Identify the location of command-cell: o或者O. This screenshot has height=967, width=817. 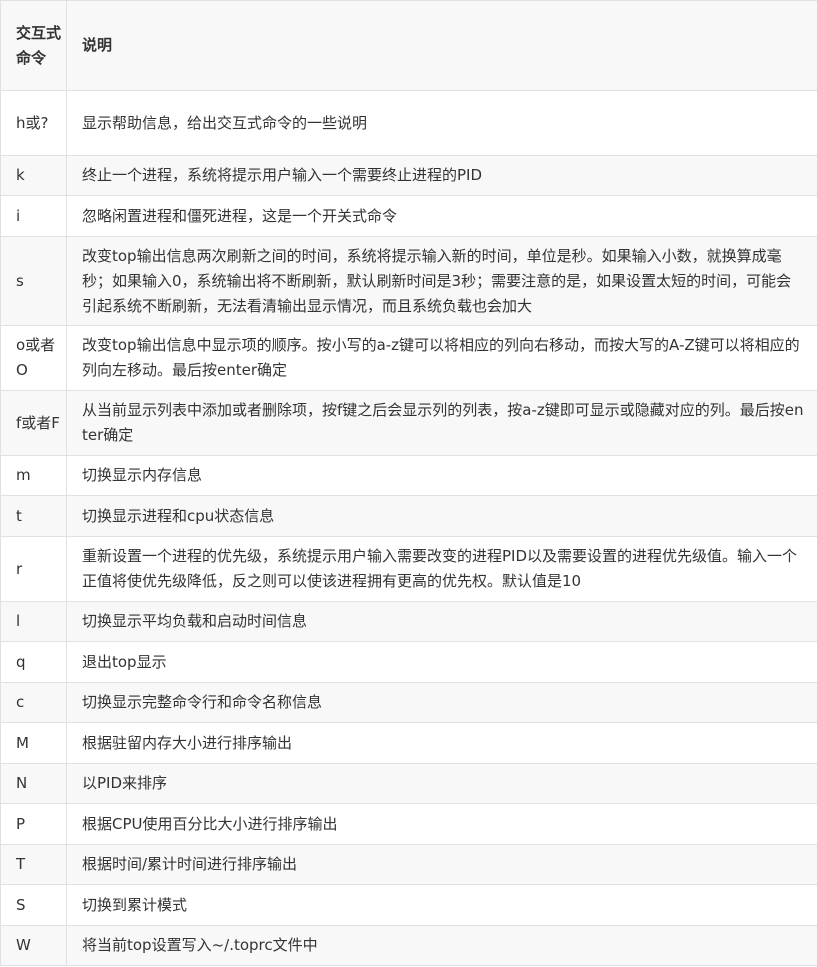
(33, 358).